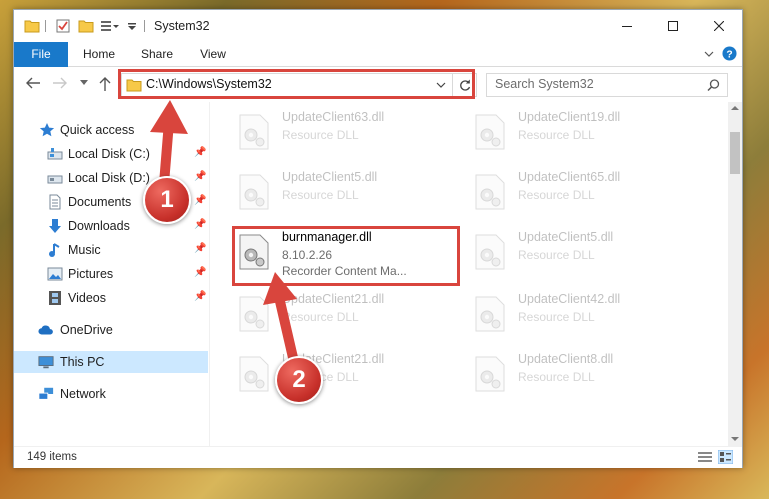 Image resolution: width=769 pixels, height=499 pixels. What do you see at coordinates (167, 200) in the screenshot?
I see `step-1-badge: 1` at bounding box center [167, 200].